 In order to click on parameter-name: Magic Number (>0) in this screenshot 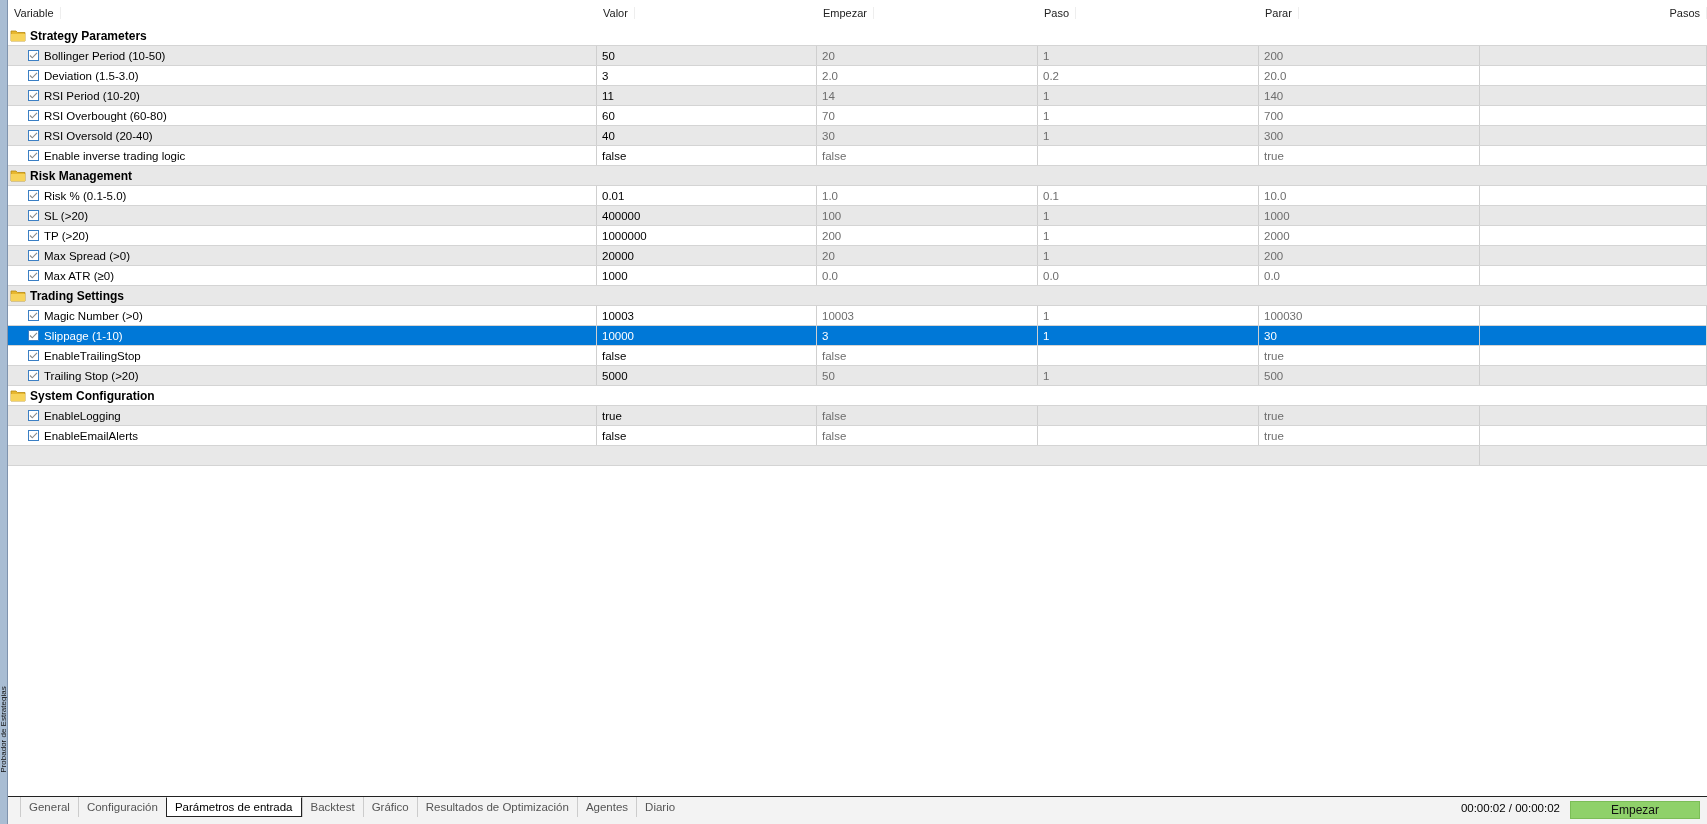, I will do `click(93, 315)`.